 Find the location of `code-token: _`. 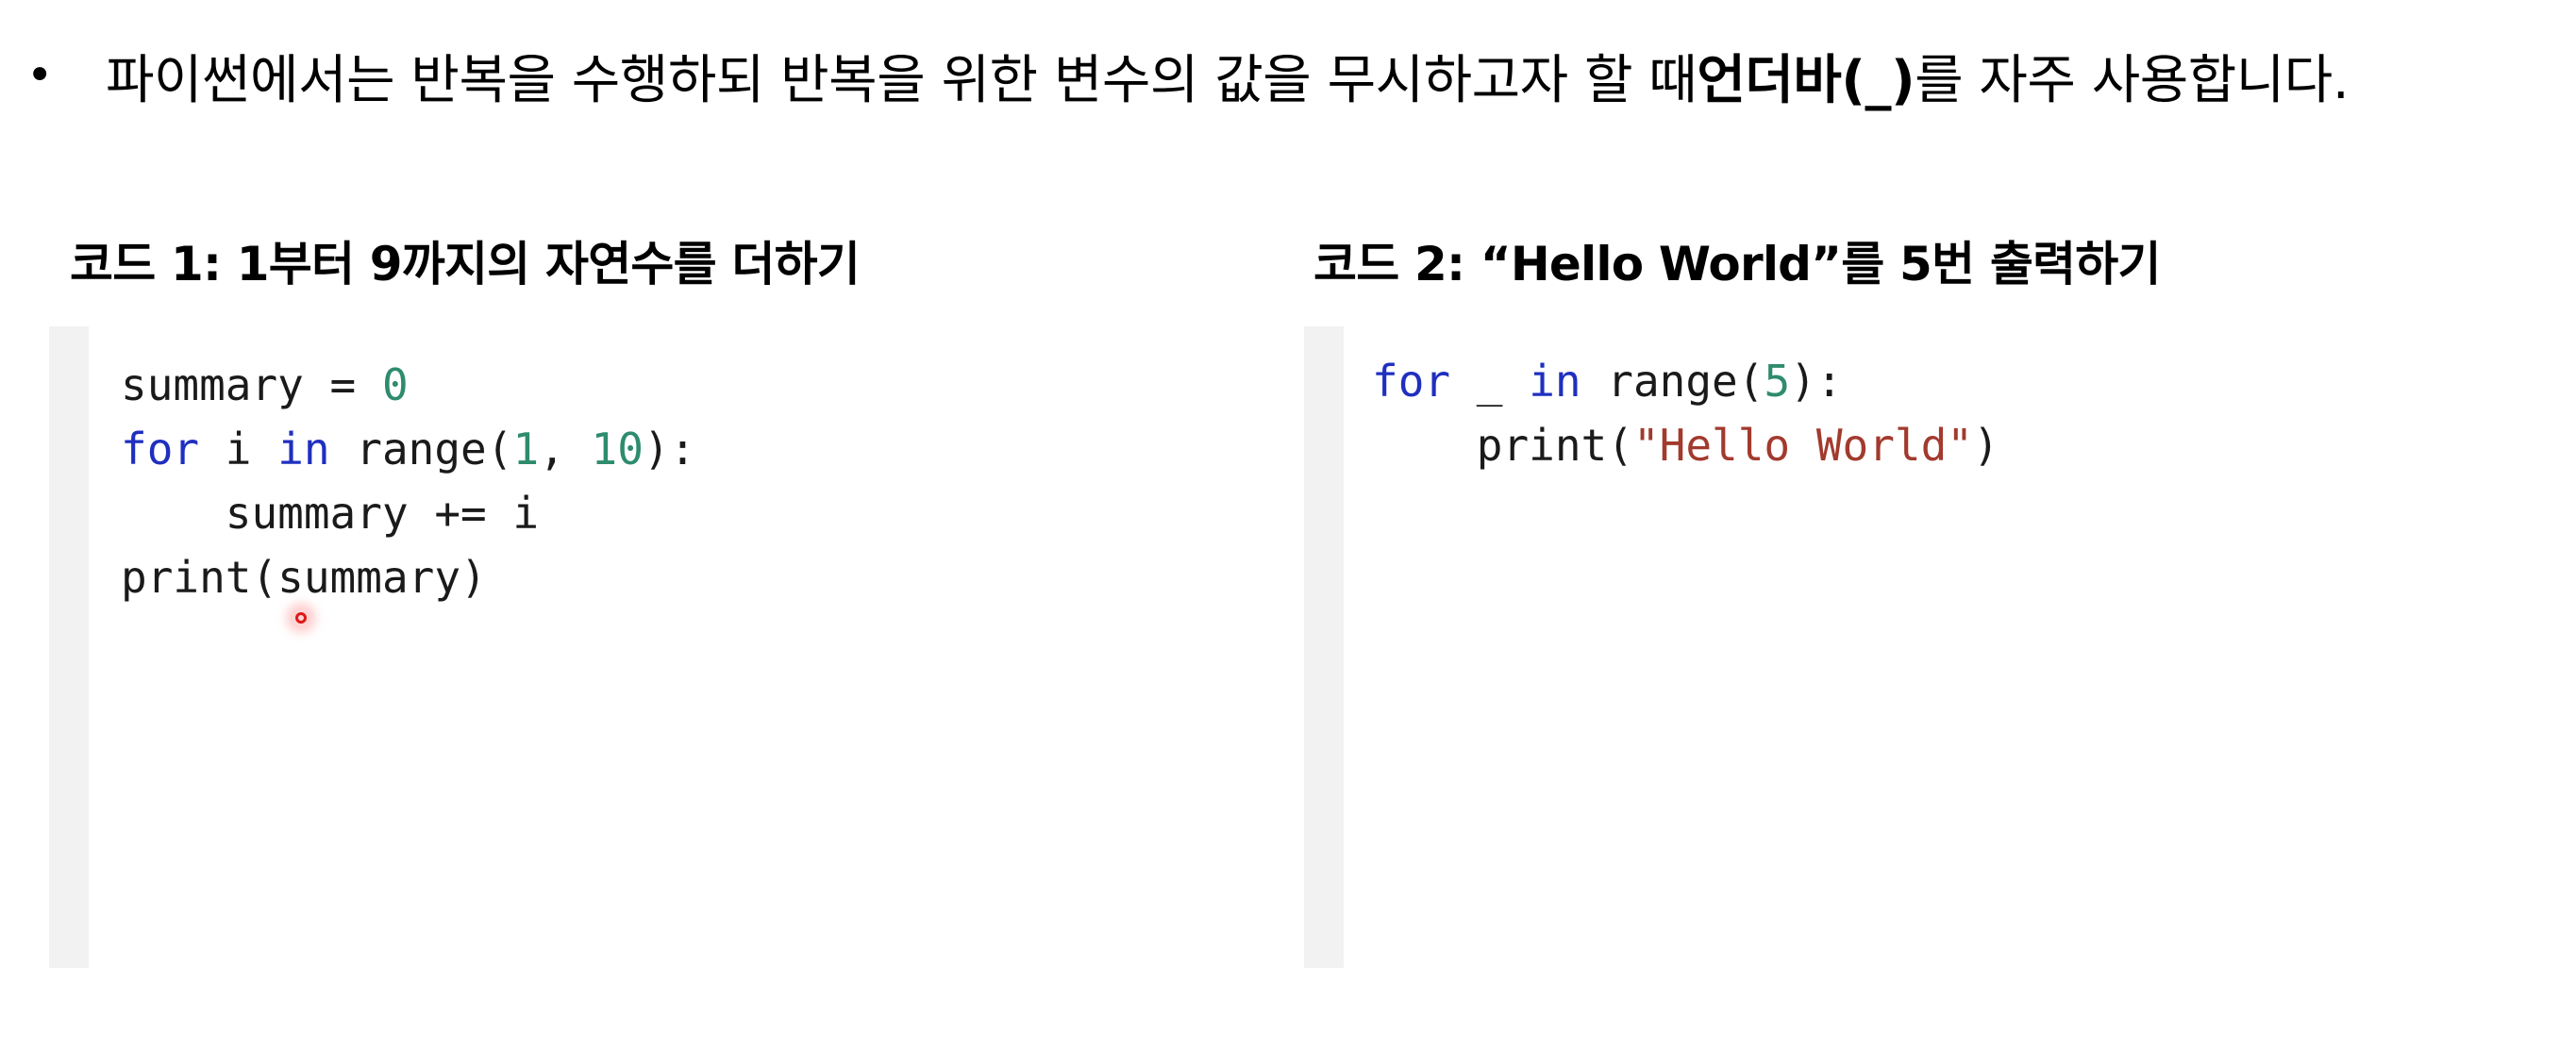

code-token: _ is located at coordinates (1490, 381).